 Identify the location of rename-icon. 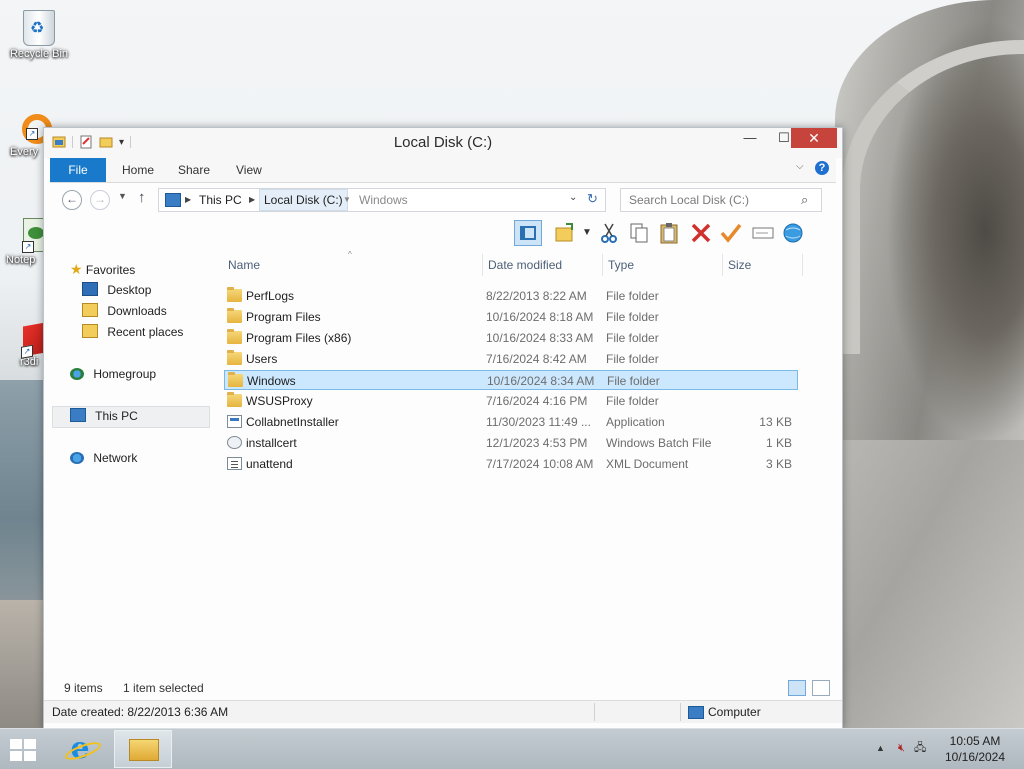
(763, 233).